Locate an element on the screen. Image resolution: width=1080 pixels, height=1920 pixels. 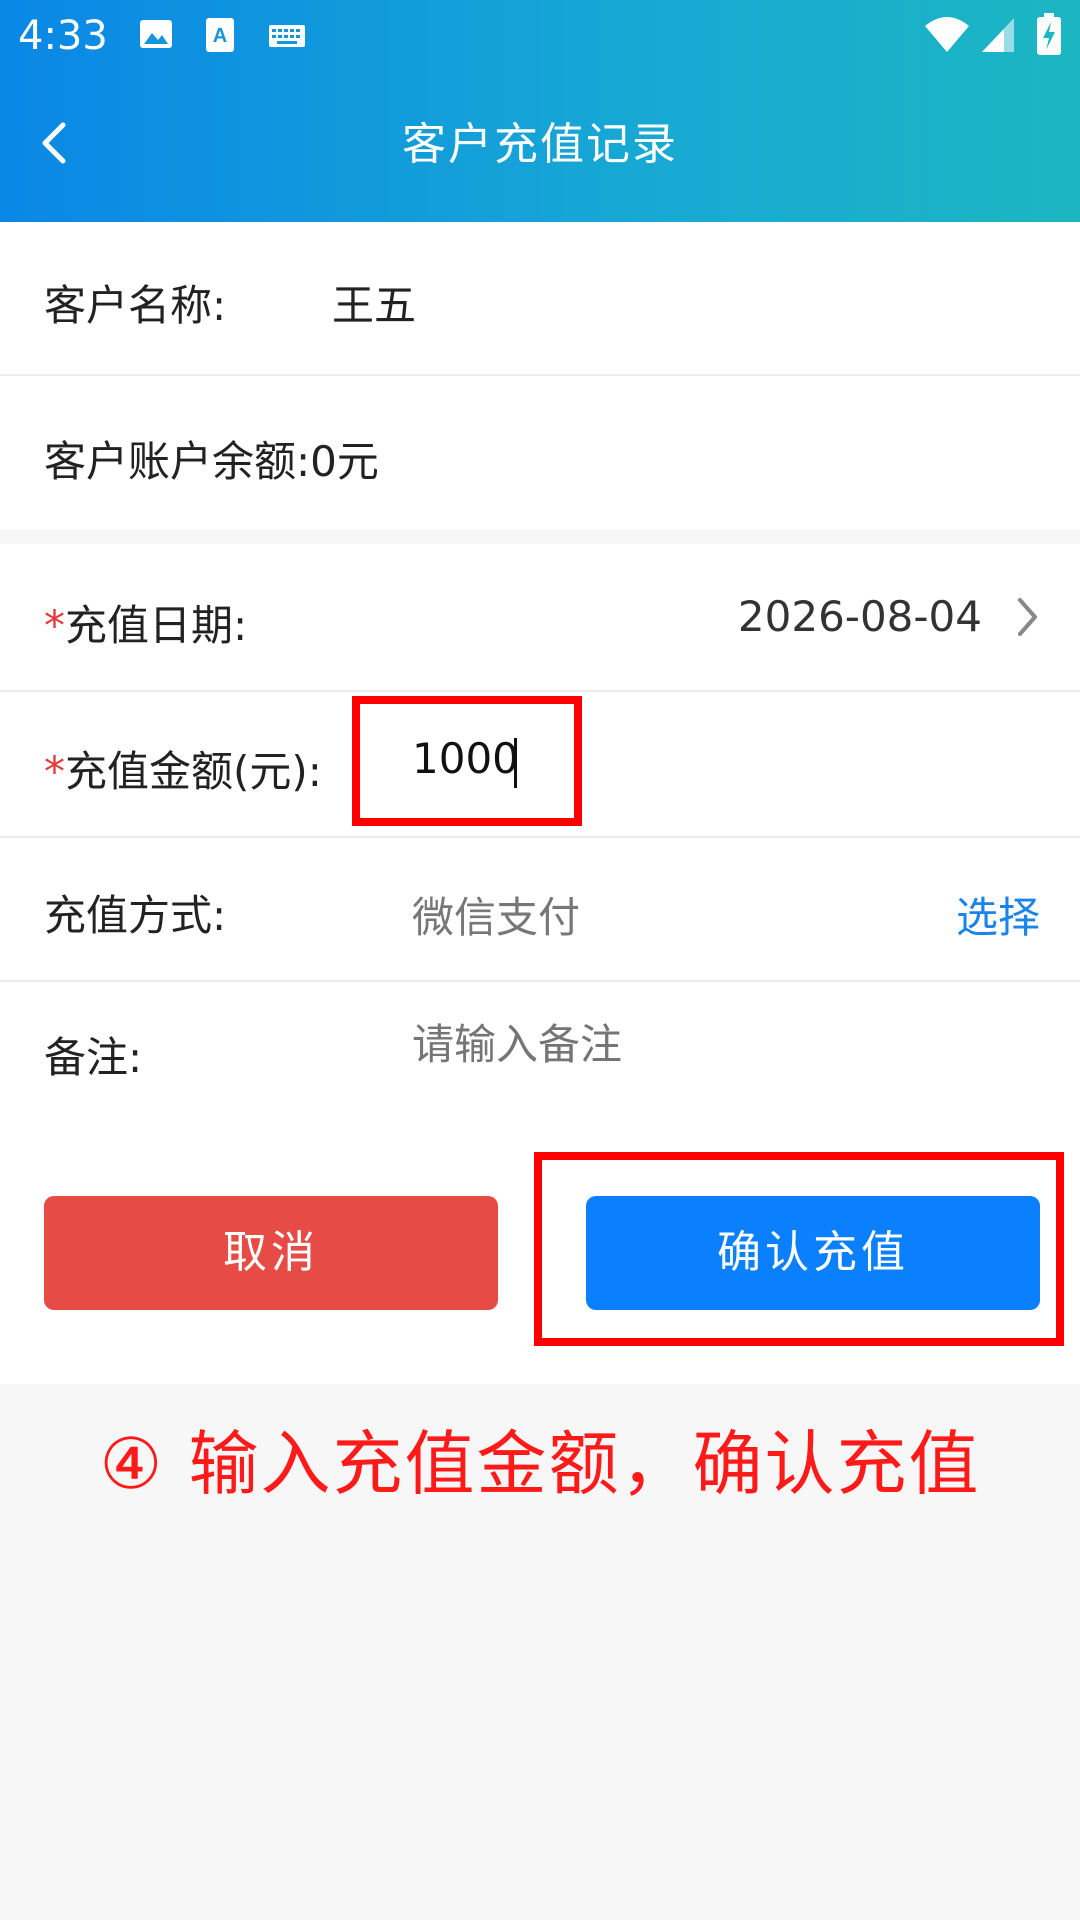
page-title: 客户充值记录 is located at coordinates (540, 144).